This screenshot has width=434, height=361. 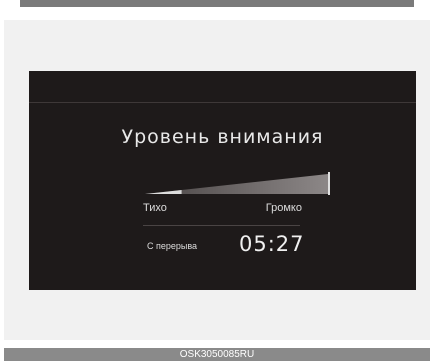 What do you see at coordinates (163, 192) in the screenshot?
I see `gauge-fill` at bounding box center [163, 192].